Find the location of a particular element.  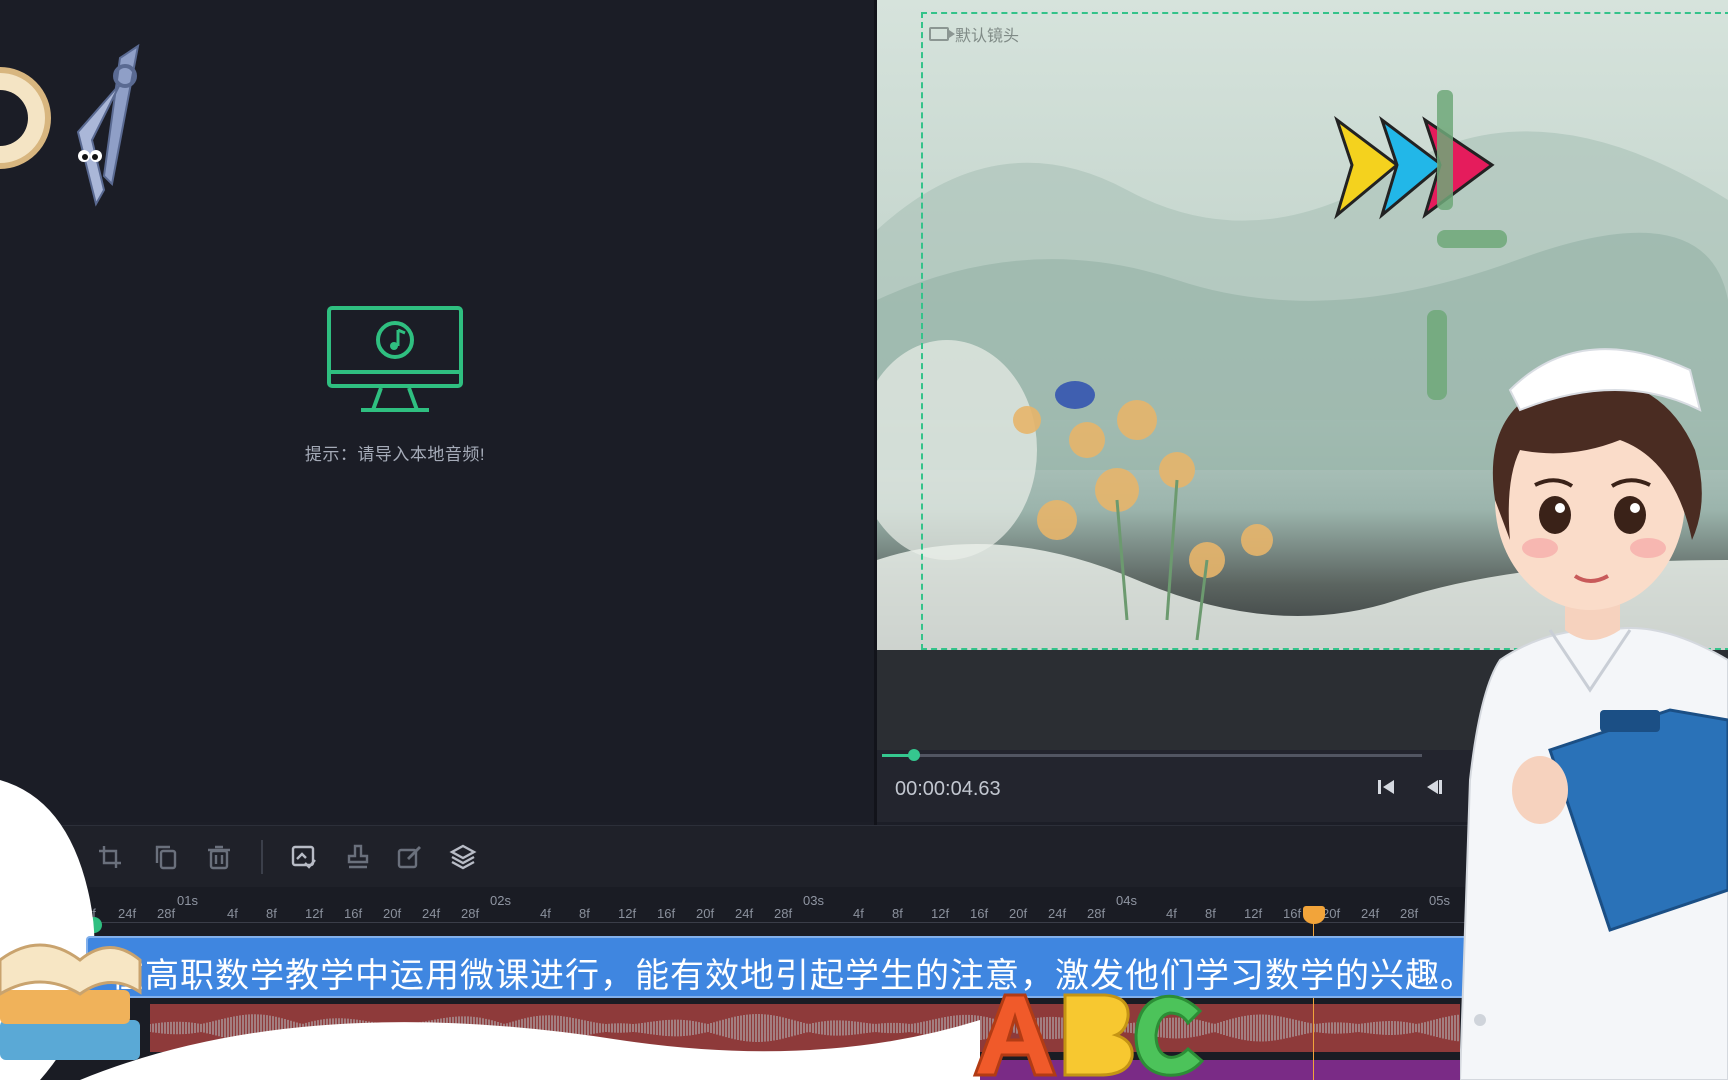

skip-start-icon is located at coordinates (1386, 787).